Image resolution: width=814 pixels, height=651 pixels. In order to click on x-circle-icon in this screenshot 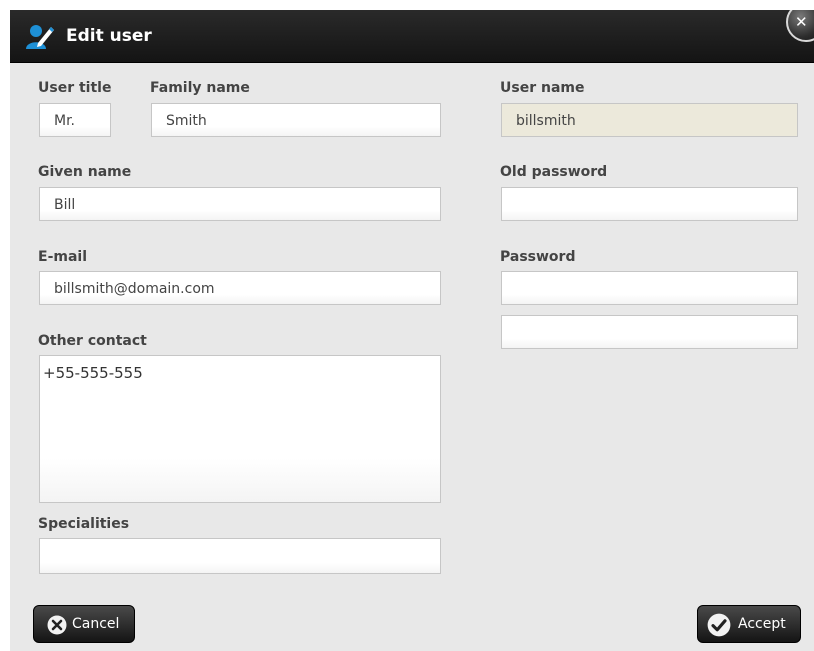, I will do `click(57, 625)`.